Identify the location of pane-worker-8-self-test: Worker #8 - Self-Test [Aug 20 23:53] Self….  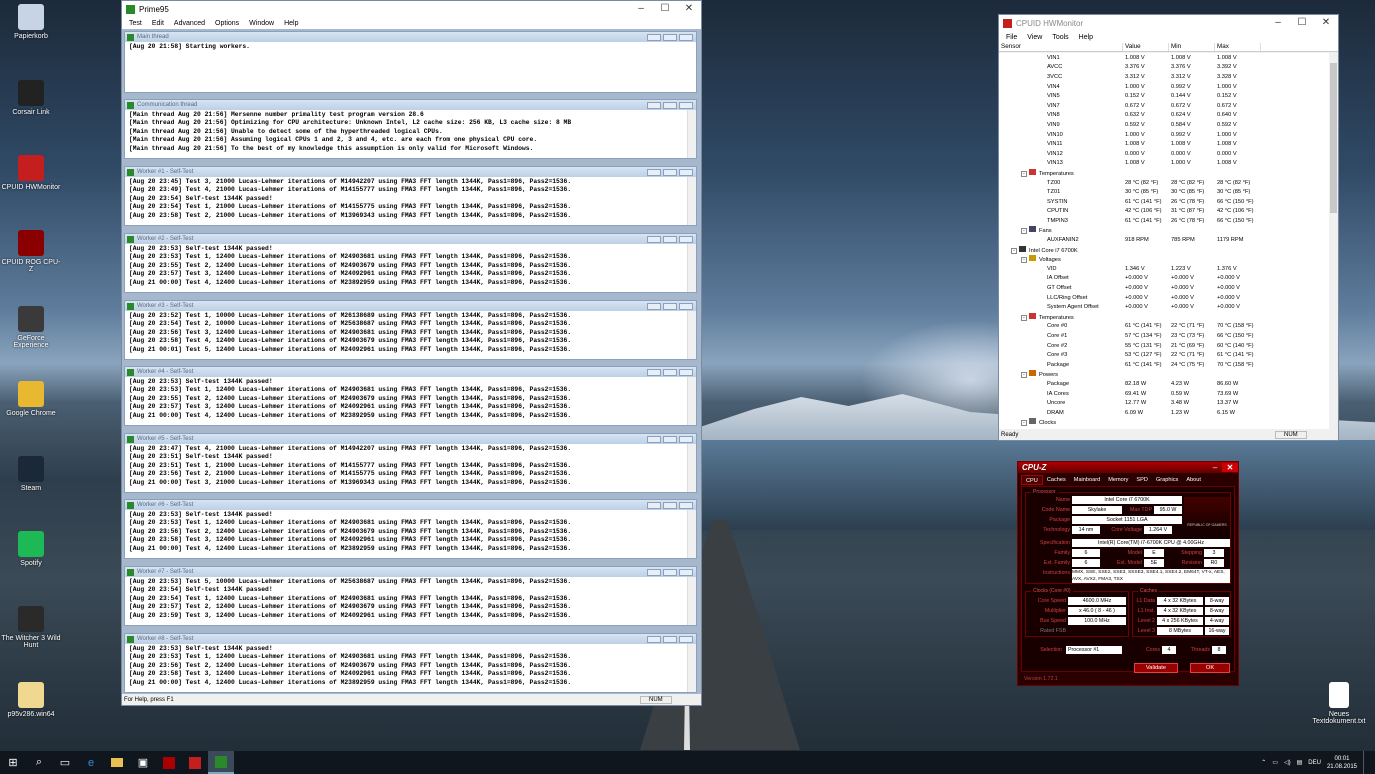
(410, 663).